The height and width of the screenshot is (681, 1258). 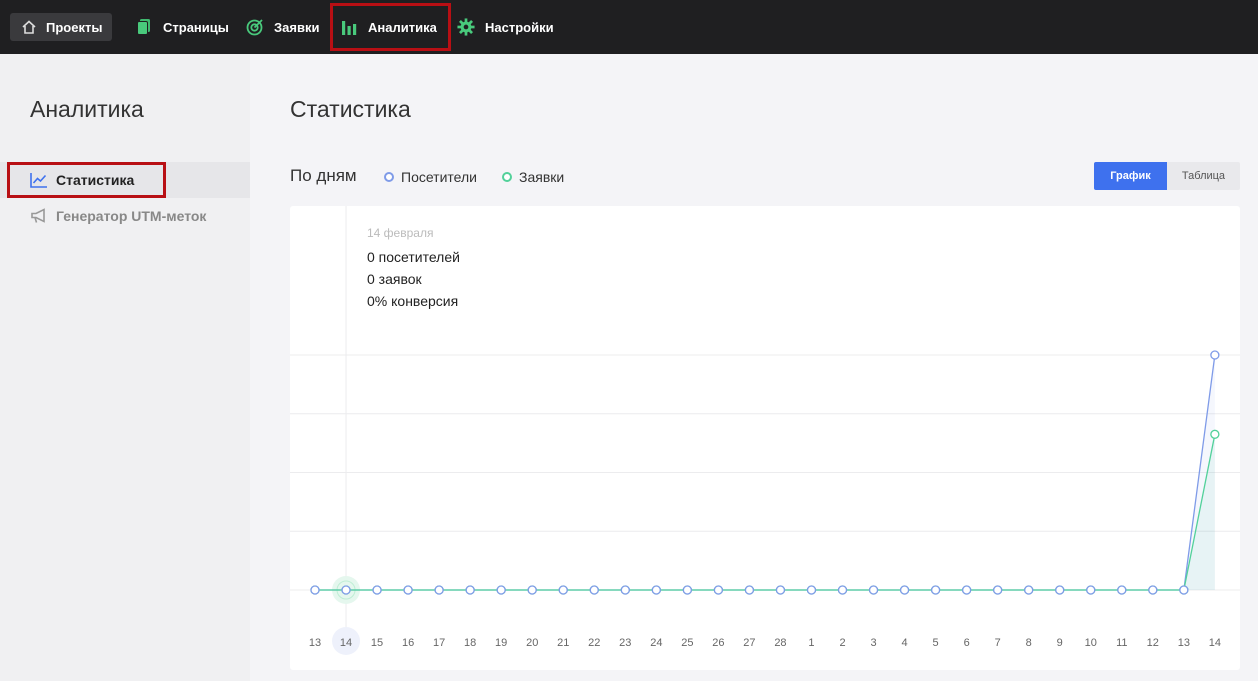 I want to click on x-tick-label: 22, so click(x=594, y=643).